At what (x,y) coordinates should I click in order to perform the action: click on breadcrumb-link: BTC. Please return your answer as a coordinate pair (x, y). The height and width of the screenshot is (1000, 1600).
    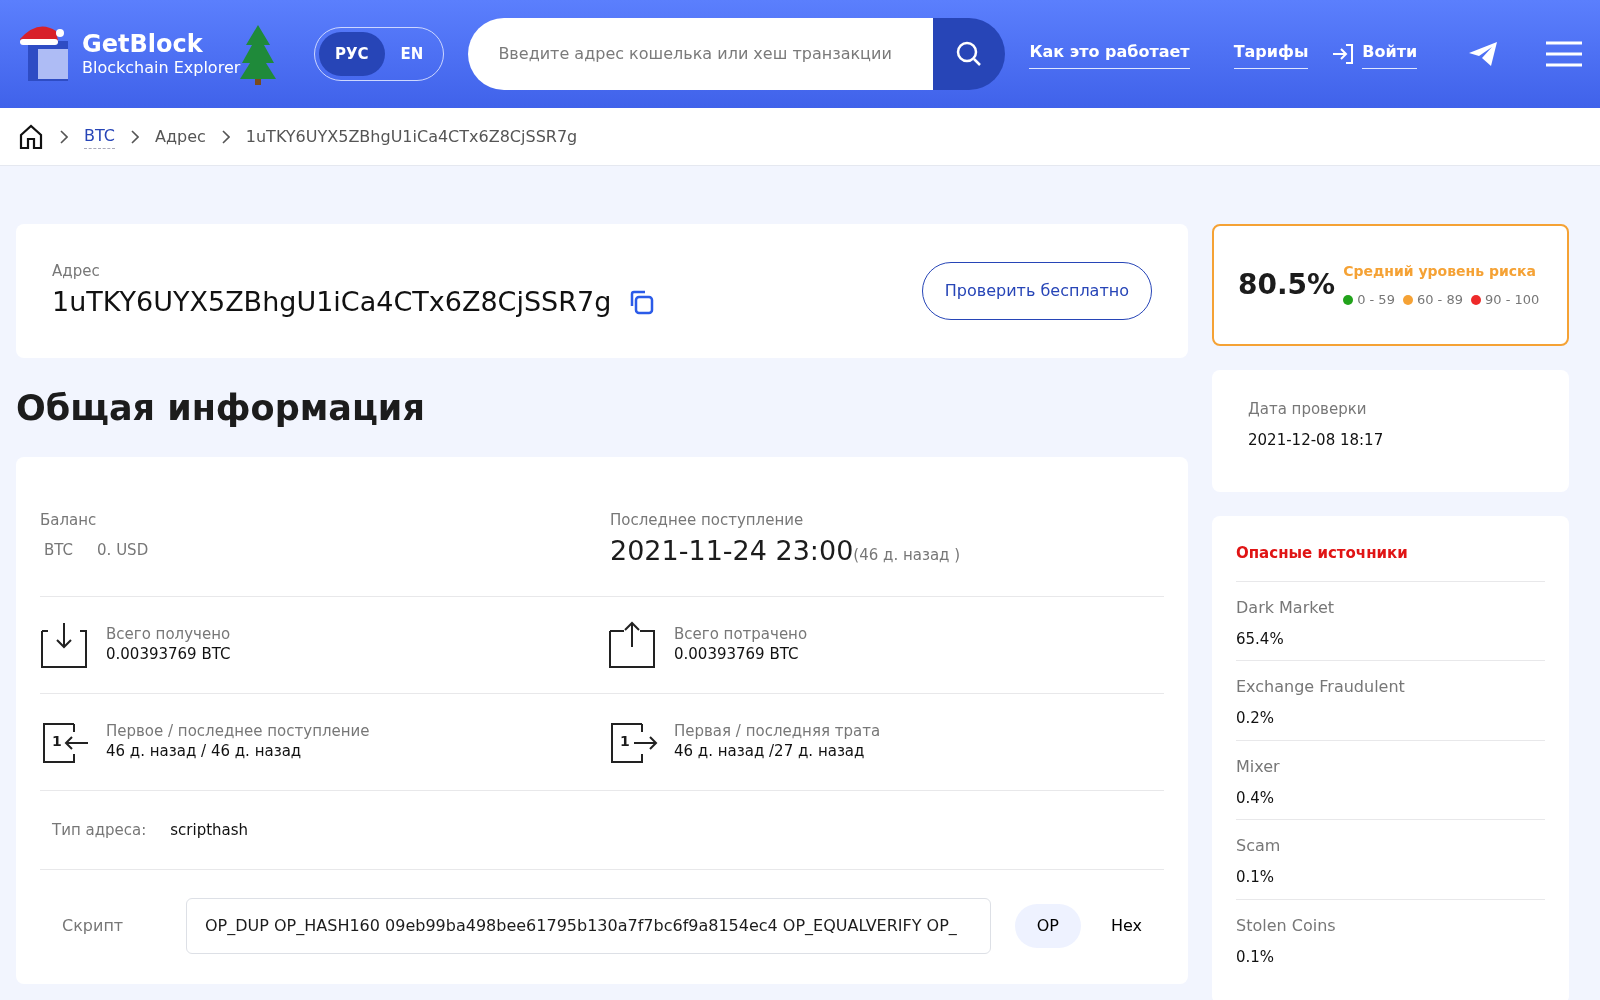
    Looking at the image, I should click on (99, 136).